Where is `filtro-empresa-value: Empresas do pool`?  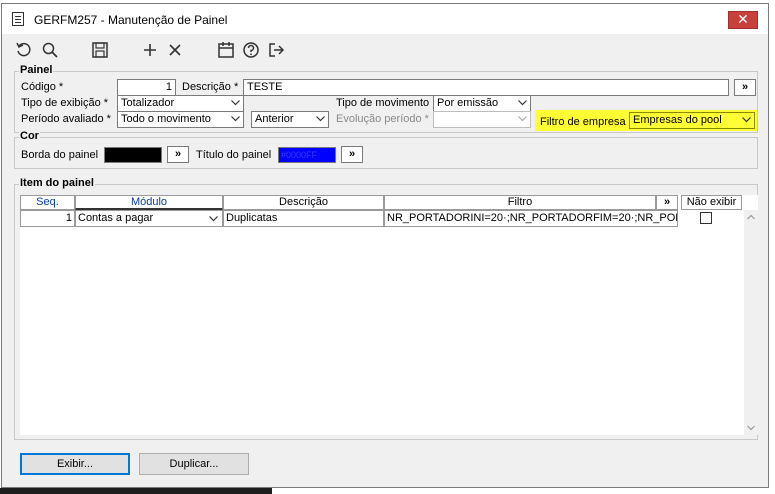 filtro-empresa-value: Empresas do pool is located at coordinates (677, 120).